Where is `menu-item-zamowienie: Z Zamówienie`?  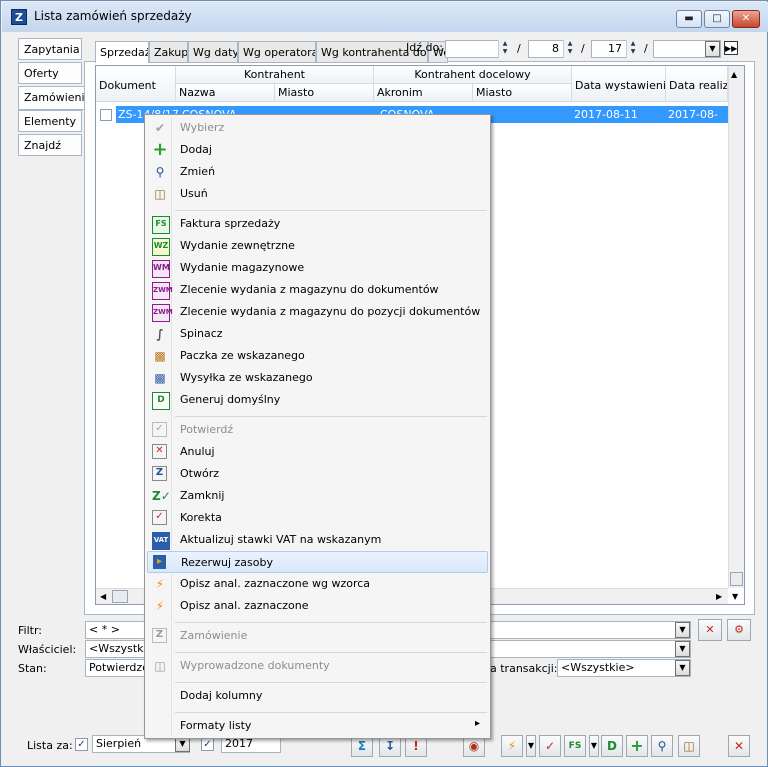
menu-item-zamowienie: Z Zamówienie is located at coordinates (317, 636).